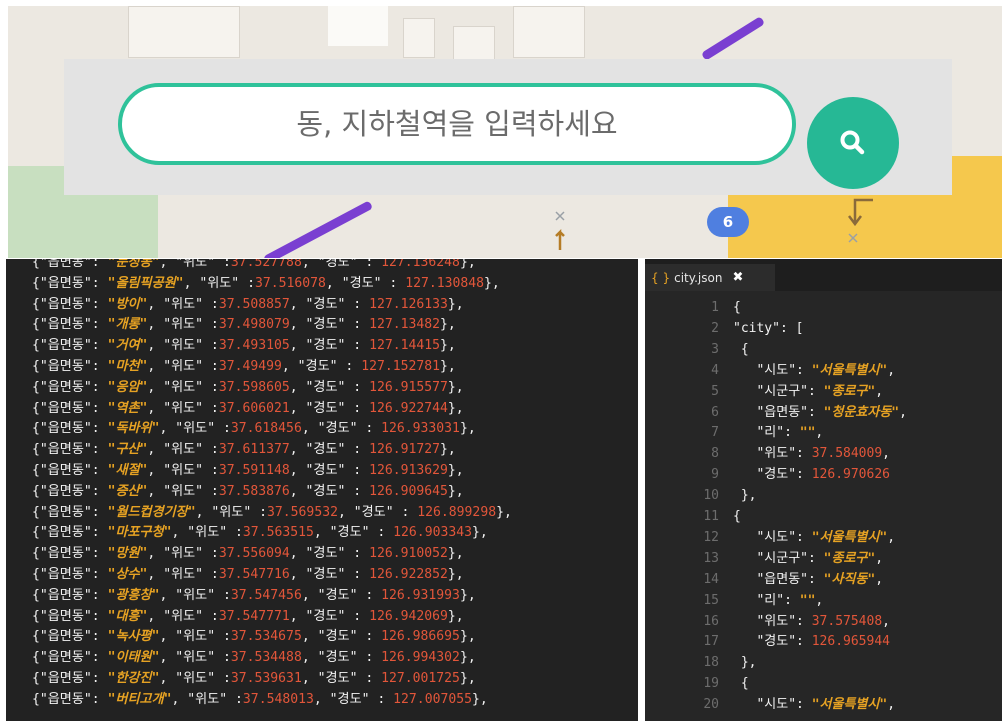 The width and height of the screenshot is (1002, 721). What do you see at coordinates (133, 264) in the screenshot?
I see `code-token: "문정동"` at bounding box center [133, 264].